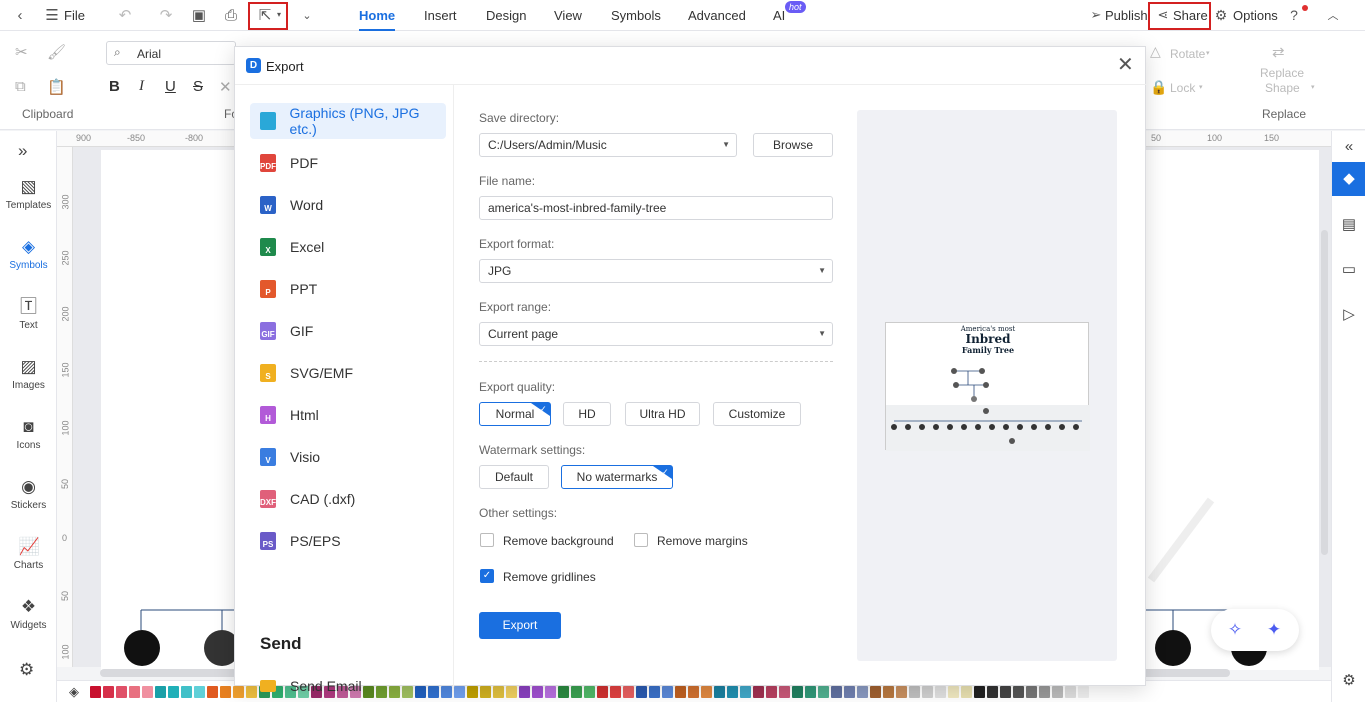 The image size is (1365, 702). I want to click on redo-icon: ↷, so click(166, 15).